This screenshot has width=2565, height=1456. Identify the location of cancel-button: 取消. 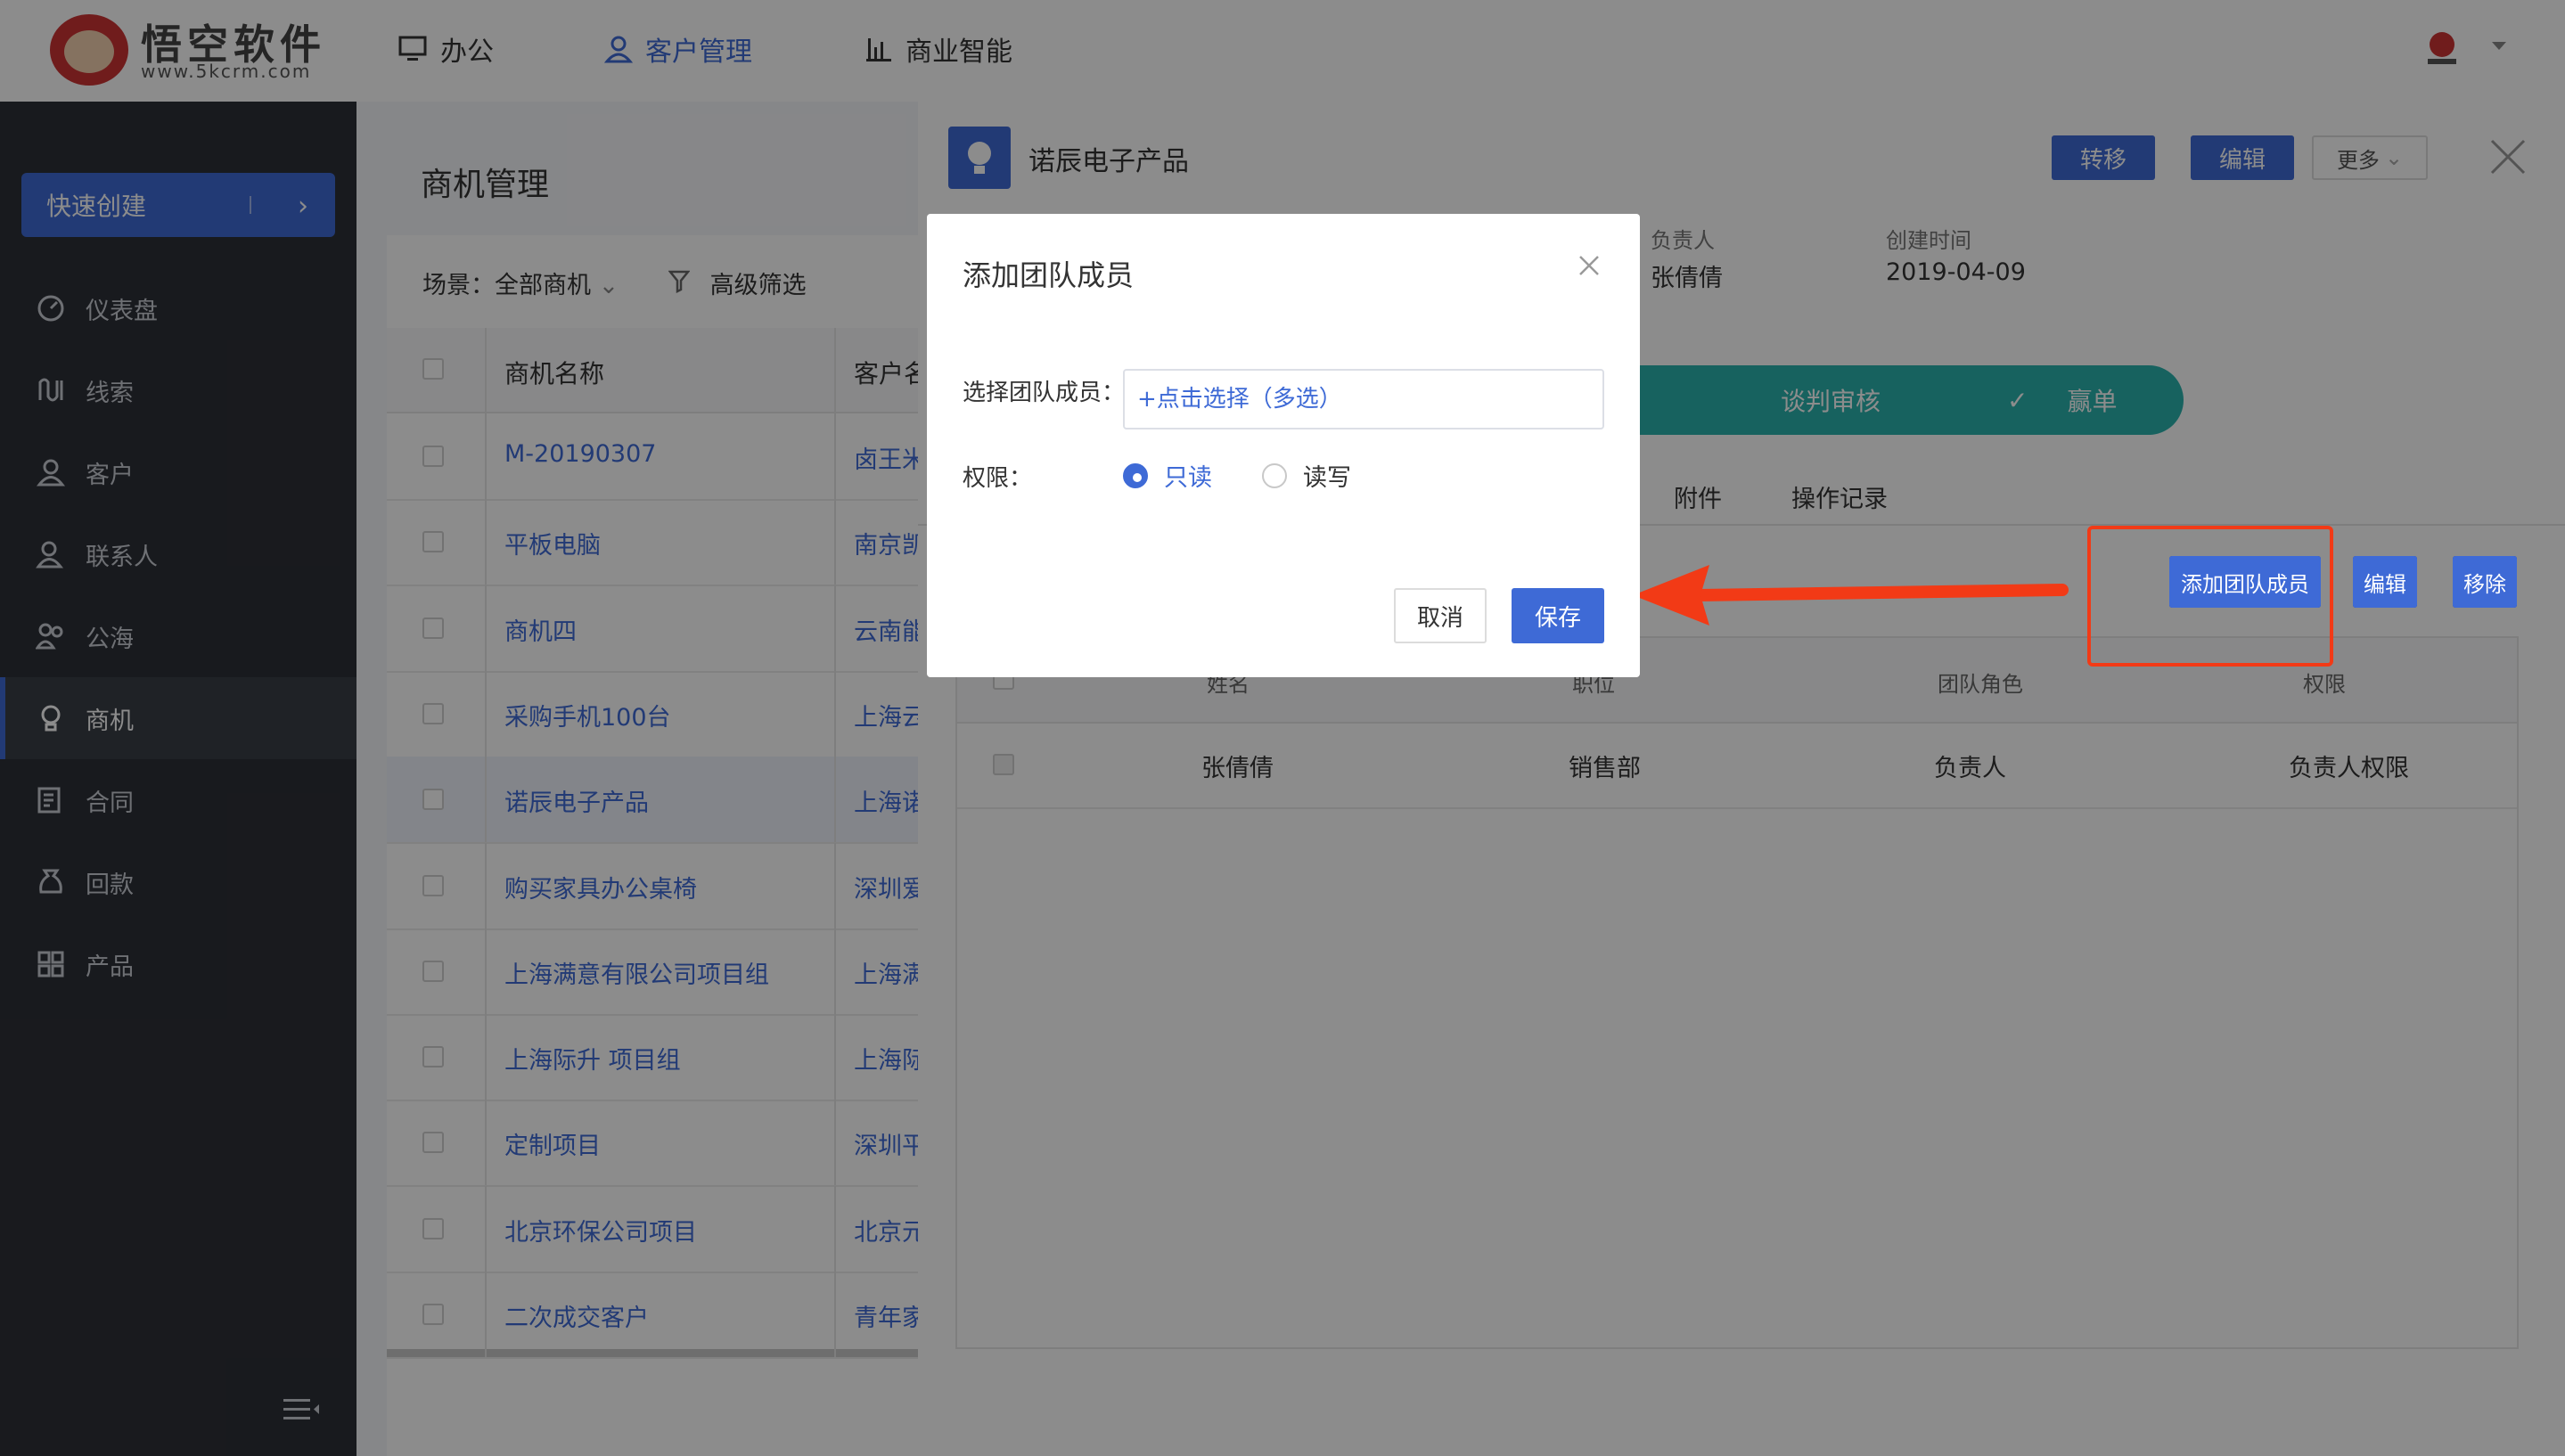
(1440, 616).